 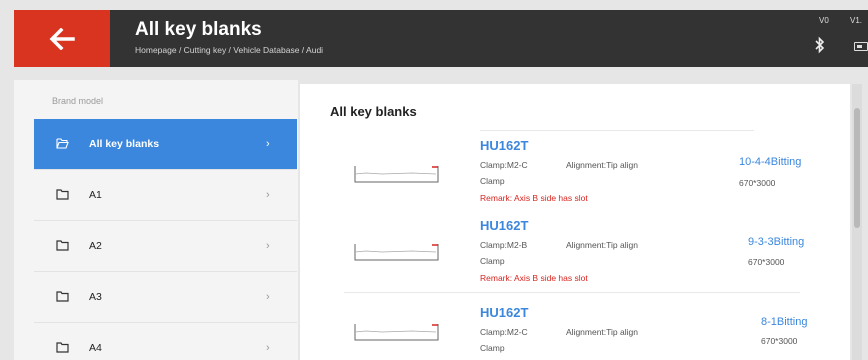 What do you see at coordinates (95, 246) in the screenshot?
I see `sidebar-item-label: A2` at bounding box center [95, 246].